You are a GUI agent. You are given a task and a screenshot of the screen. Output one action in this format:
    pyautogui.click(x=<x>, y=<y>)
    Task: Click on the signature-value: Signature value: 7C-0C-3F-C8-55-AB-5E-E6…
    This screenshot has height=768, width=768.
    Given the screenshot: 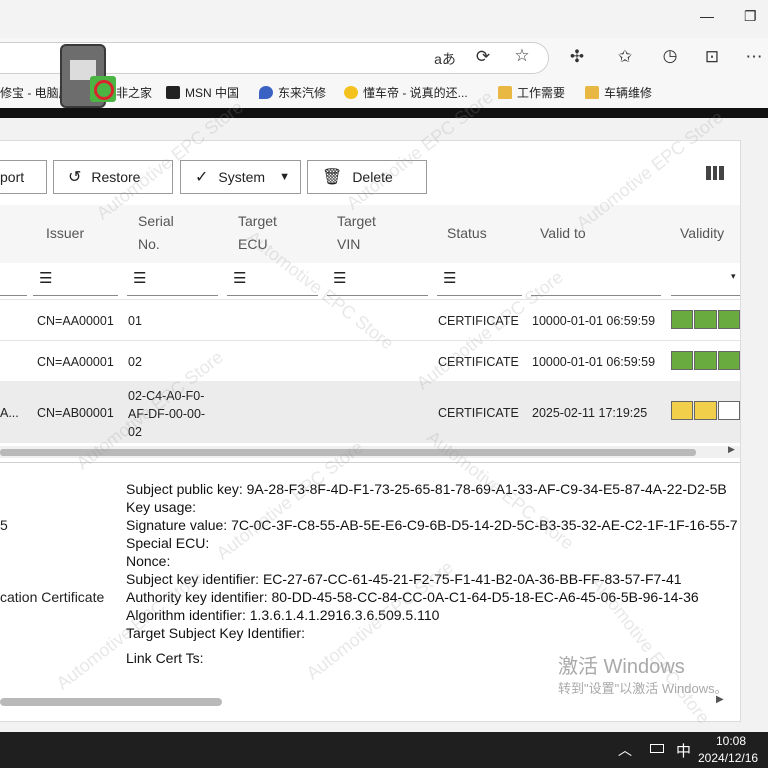 What is the action you would take?
    pyautogui.click(x=432, y=525)
    